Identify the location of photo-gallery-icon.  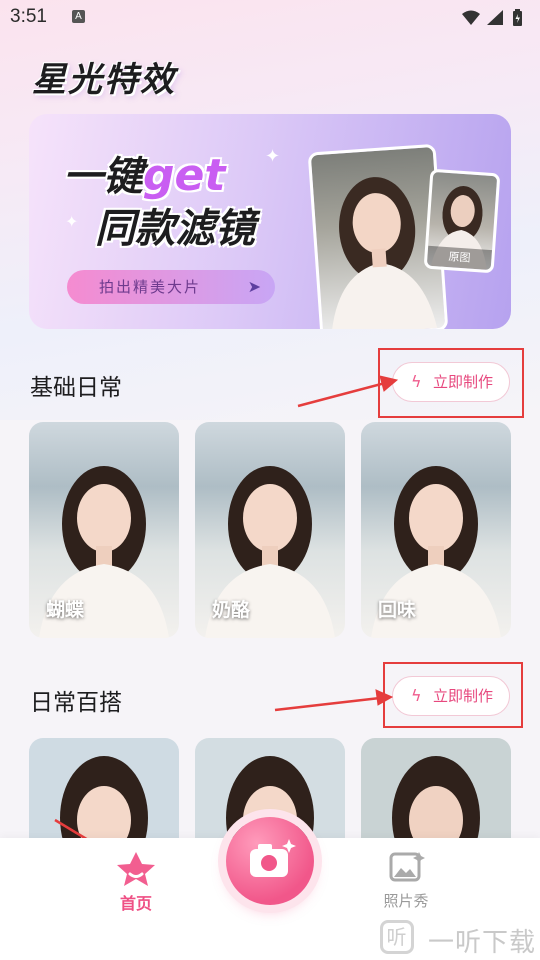
(407, 867).